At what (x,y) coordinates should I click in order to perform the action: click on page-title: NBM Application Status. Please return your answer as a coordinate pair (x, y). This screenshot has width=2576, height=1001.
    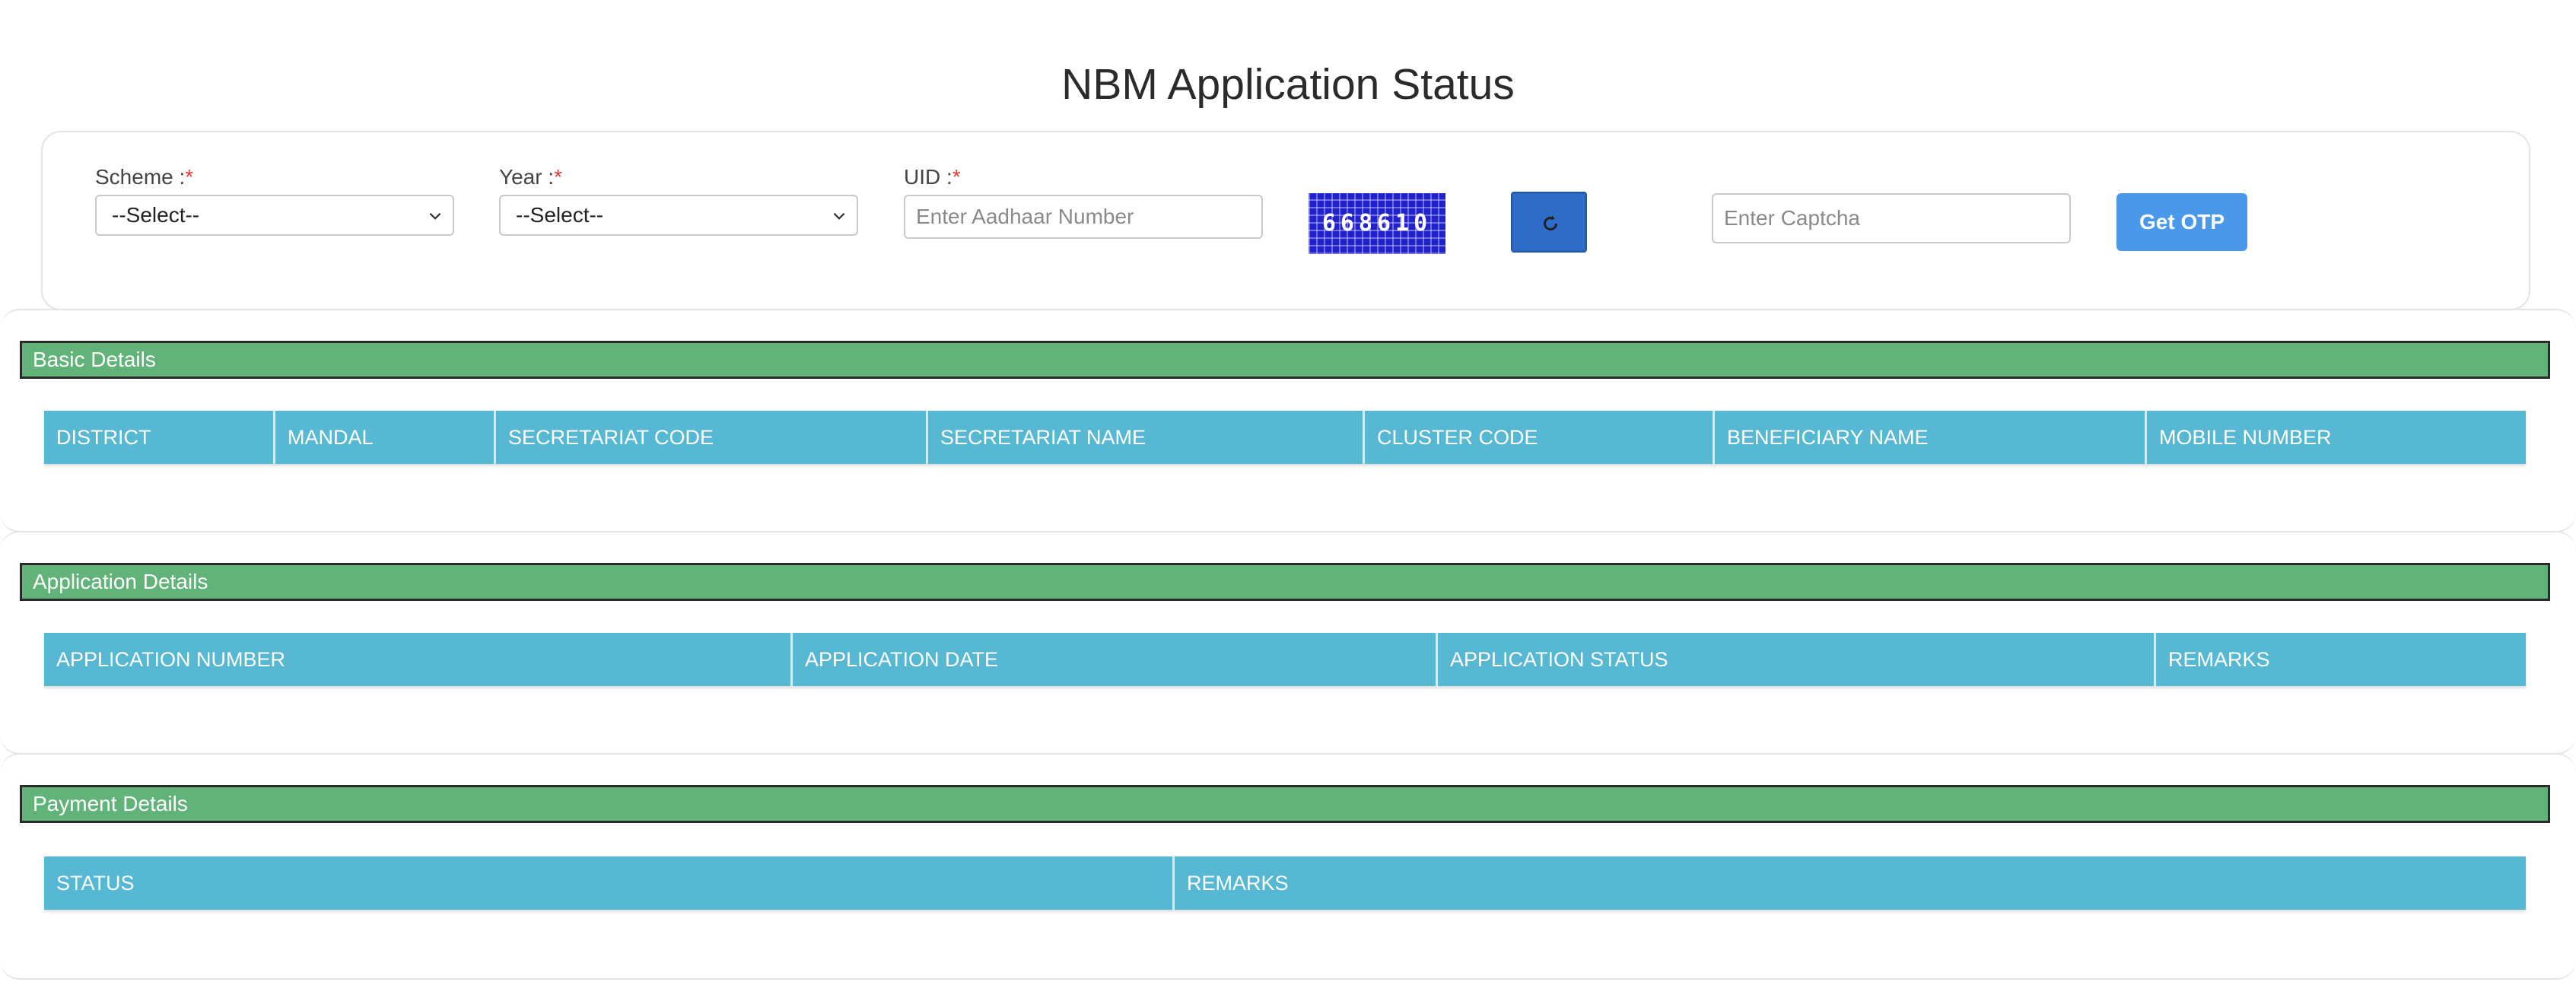
    Looking at the image, I should click on (1288, 85).